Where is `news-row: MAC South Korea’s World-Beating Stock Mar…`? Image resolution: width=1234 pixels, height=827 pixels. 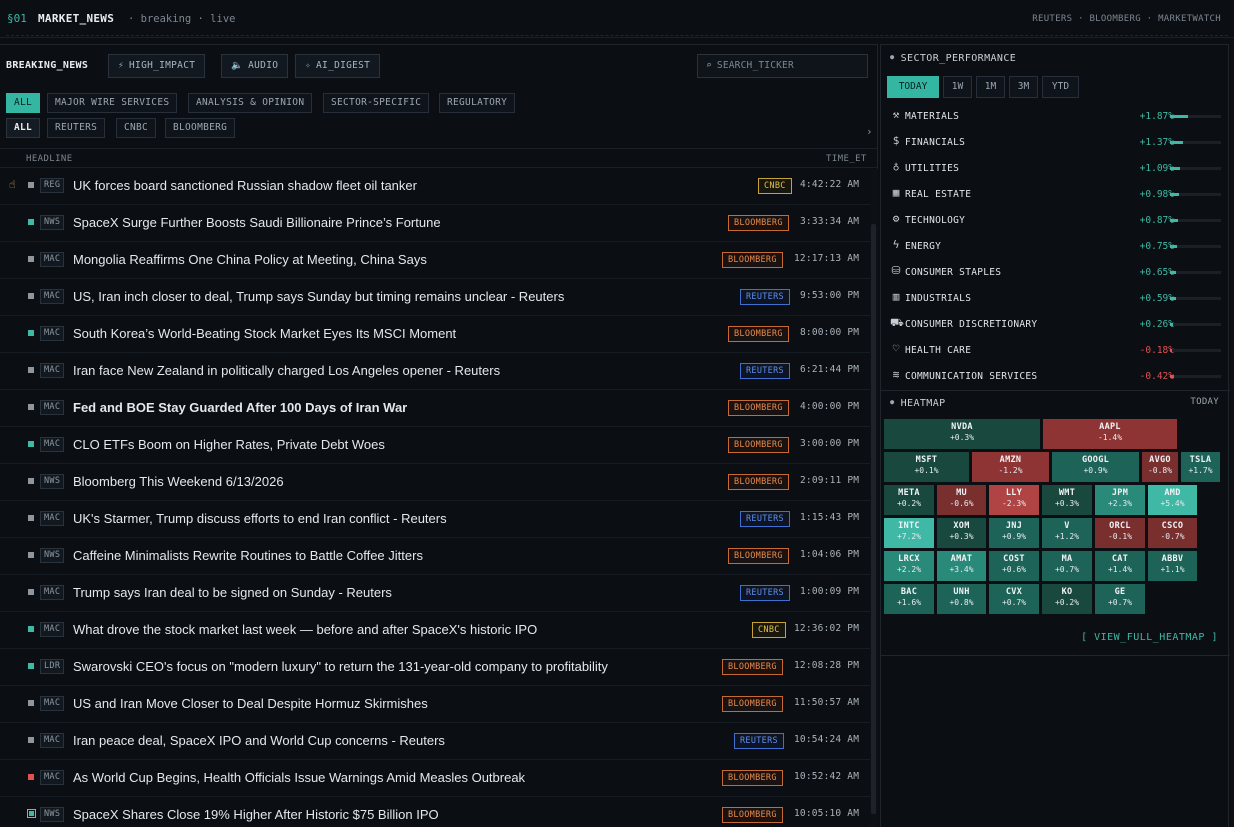 news-row: MAC South Korea’s World-Beating Stock Mar… is located at coordinates (435, 334).